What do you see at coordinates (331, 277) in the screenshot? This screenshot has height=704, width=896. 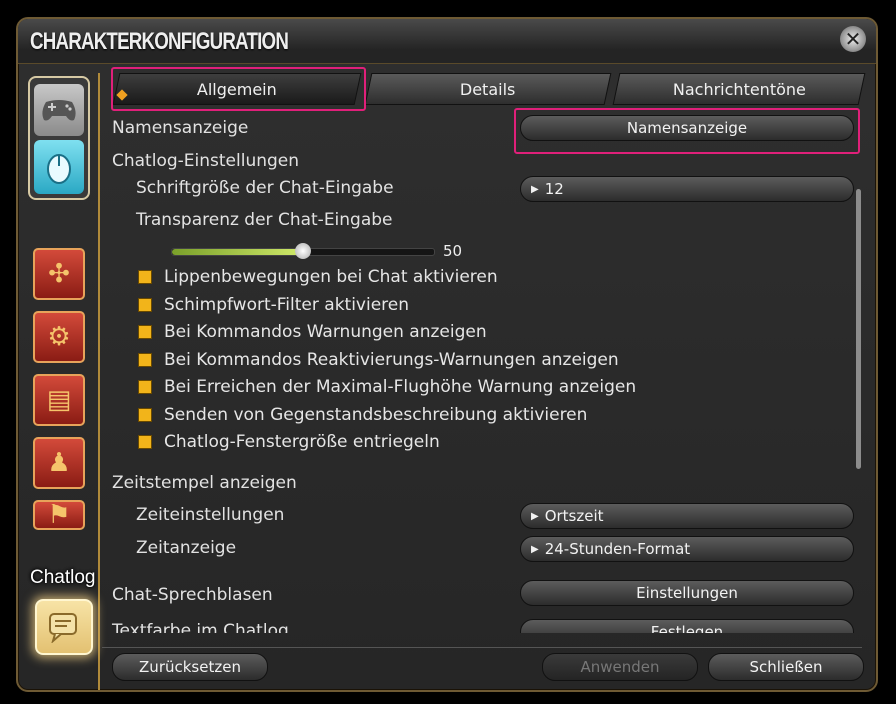 I see `checkbox-label: Lippenbewegungen bei Chat aktivieren` at bounding box center [331, 277].